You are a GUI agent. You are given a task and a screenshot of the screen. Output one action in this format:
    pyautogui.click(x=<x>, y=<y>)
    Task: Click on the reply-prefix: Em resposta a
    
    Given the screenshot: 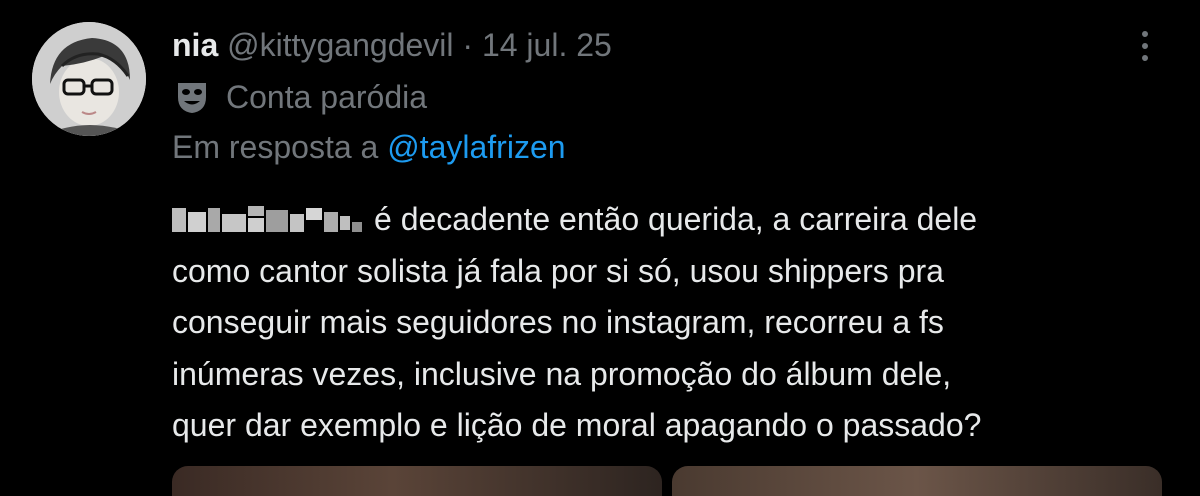 What is the action you would take?
    pyautogui.click(x=275, y=147)
    